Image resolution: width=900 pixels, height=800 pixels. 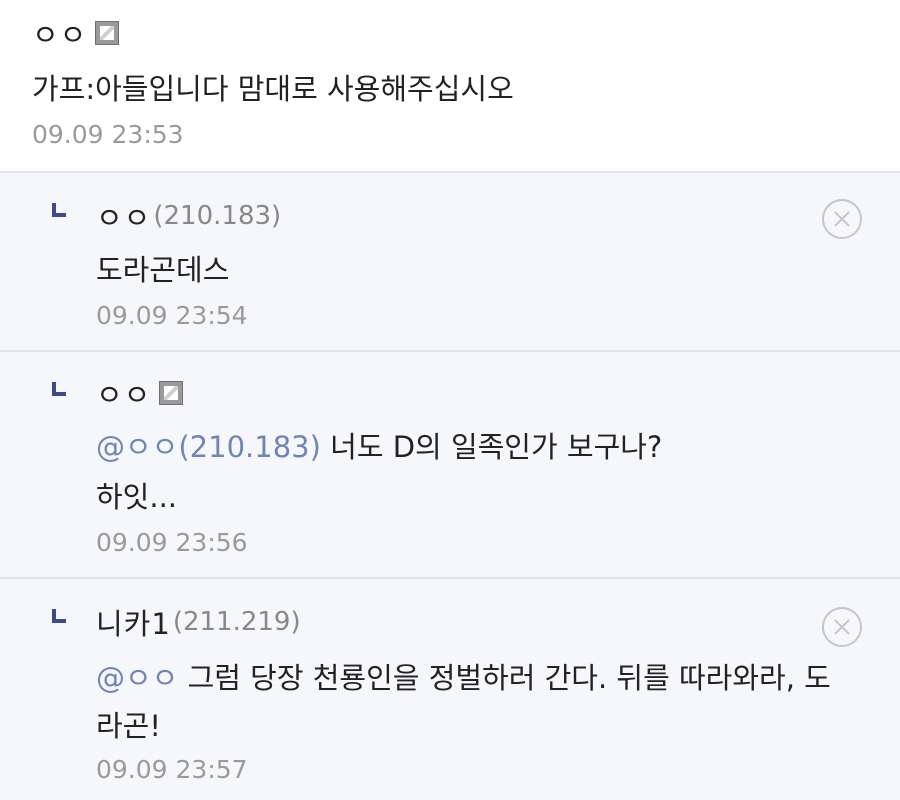 What do you see at coordinates (59, 33) in the screenshot?
I see `comment-nickname: ㅇㅇ` at bounding box center [59, 33].